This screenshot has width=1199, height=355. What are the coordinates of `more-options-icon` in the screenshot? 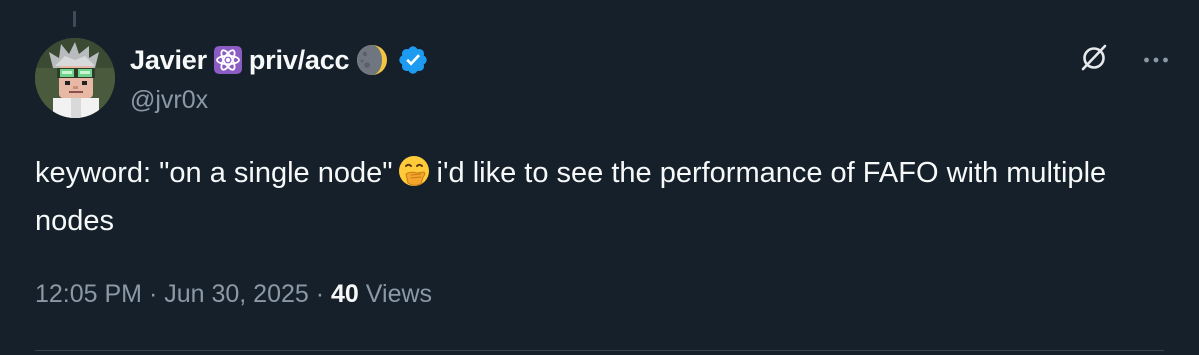 It's located at (1156, 60).